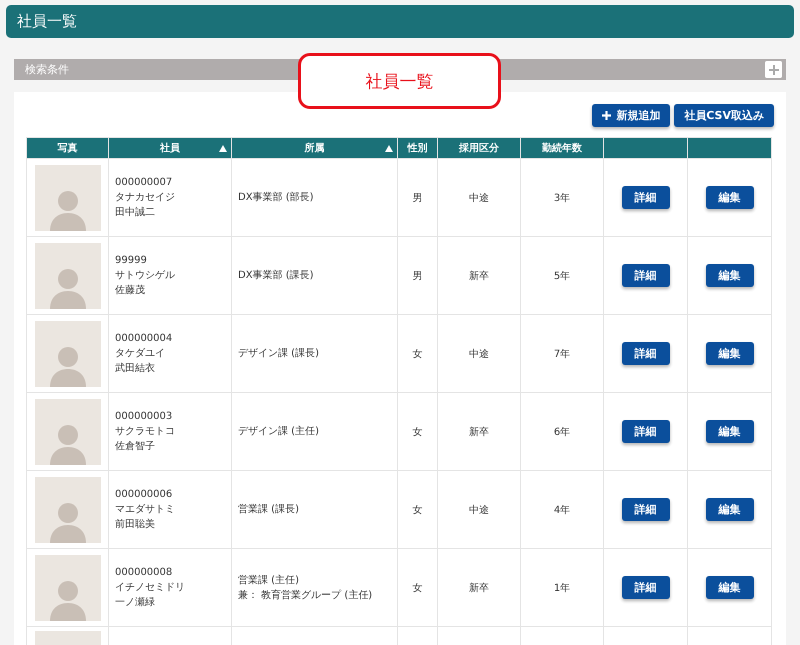  What do you see at coordinates (144, 183) in the screenshot?
I see `employee-id: 000000007` at bounding box center [144, 183].